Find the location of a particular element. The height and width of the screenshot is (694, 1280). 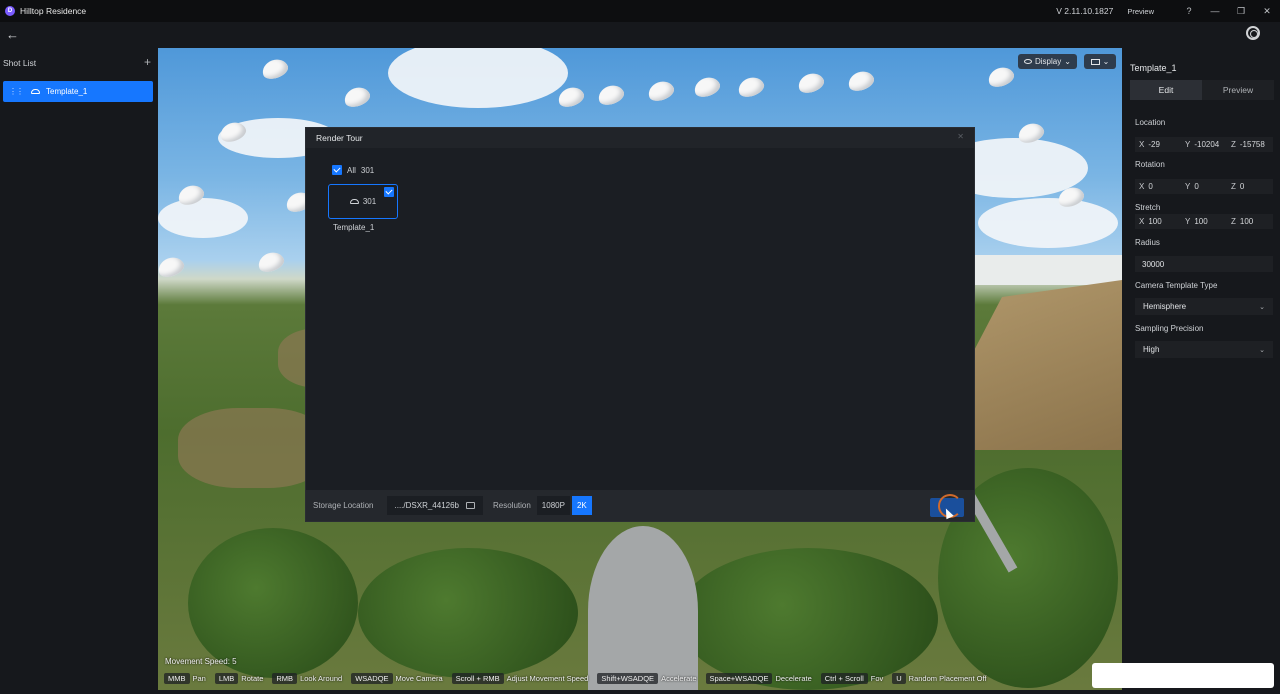

app-logo-icon: D is located at coordinates (10, 11).